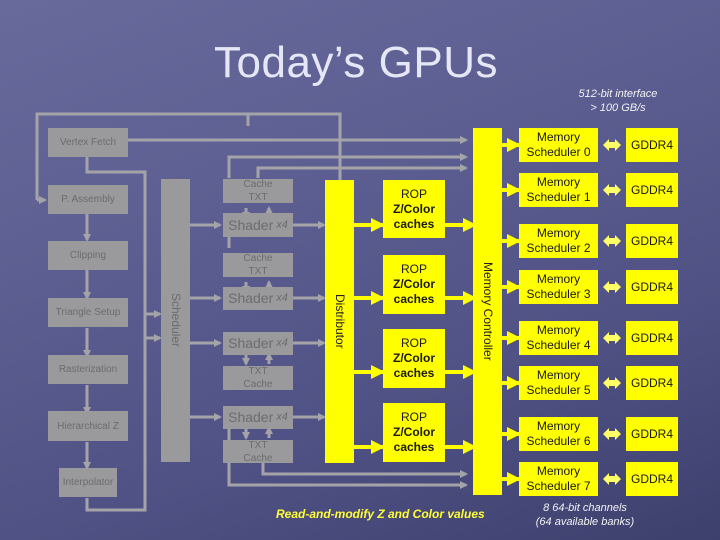  I want to click on gddr4-block-6: GDDR4, so click(652, 434).